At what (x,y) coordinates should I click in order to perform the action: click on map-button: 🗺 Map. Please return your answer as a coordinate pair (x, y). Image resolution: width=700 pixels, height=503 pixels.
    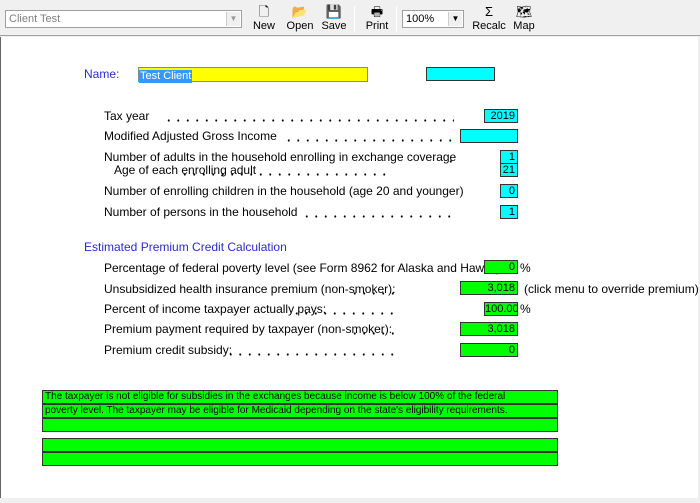
    Looking at the image, I should click on (524, 19).